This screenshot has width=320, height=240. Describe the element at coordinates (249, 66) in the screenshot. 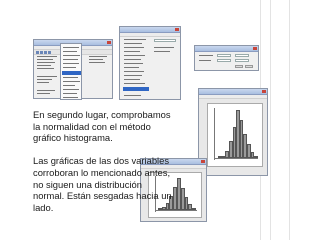

I see `cancel-button` at that location.